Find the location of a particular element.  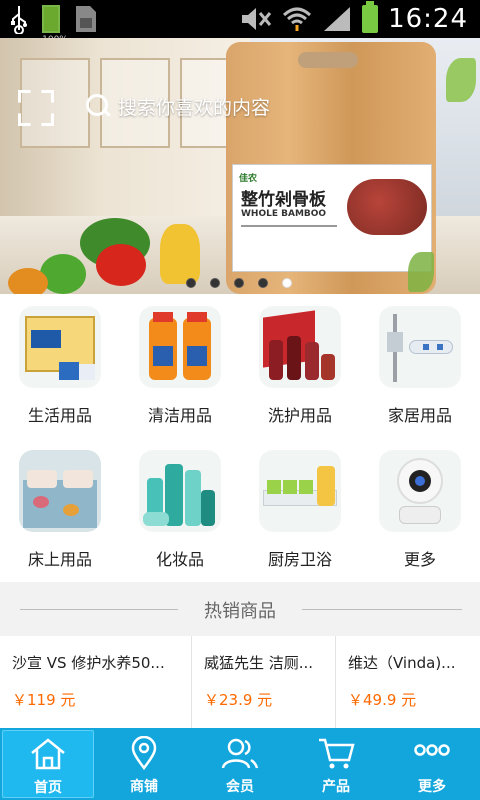

product-price: ￥23.9 元 is located at coordinates (238, 700).